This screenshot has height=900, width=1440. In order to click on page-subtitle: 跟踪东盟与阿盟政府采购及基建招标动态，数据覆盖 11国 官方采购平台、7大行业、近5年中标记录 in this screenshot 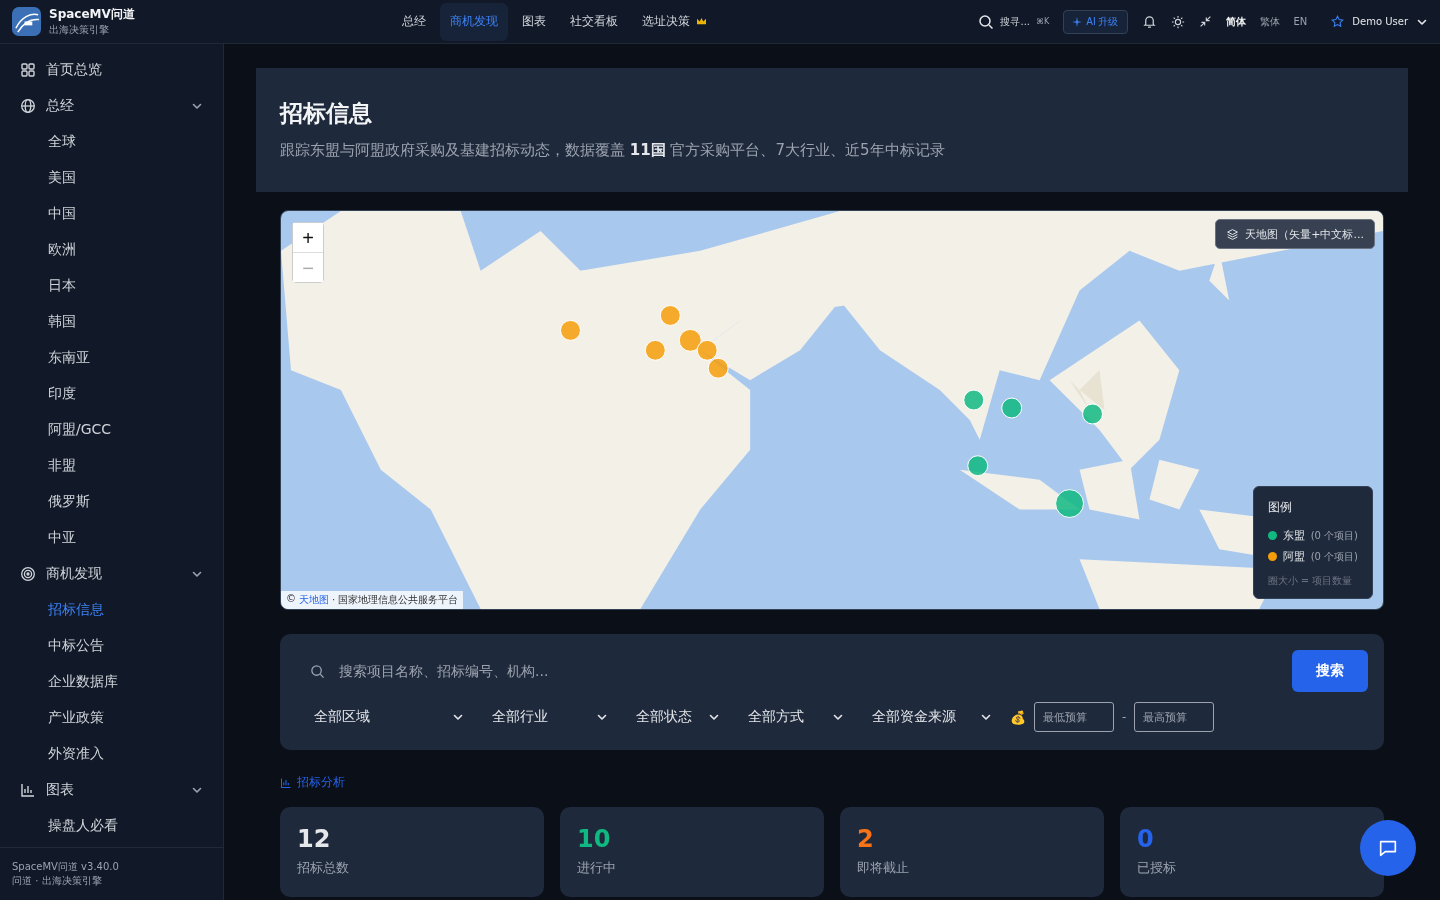, I will do `click(613, 150)`.